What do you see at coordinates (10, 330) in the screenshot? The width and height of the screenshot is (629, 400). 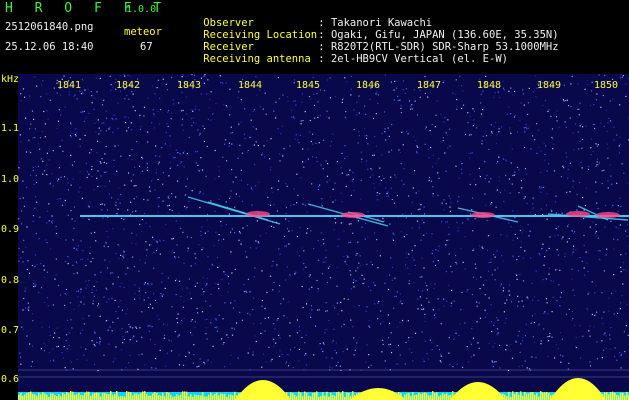 I see `y-tick-label: 0.7` at bounding box center [10, 330].